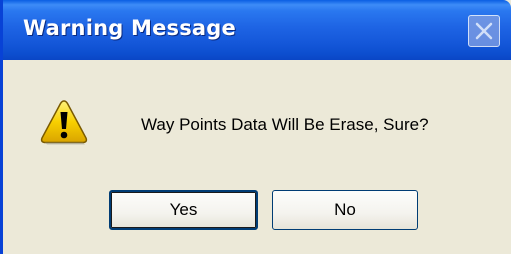 The image size is (511, 254). Describe the element at coordinates (183, 210) in the screenshot. I see `yes-button: Yes` at that location.